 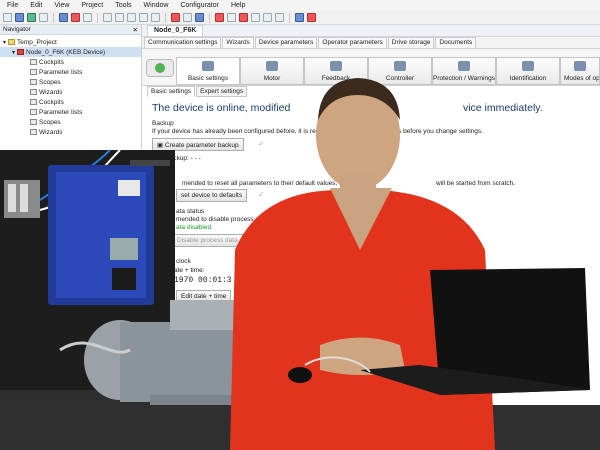 What do you see at coordinates (528, 78) in the screenshot?
I see `wizard-step-label: Identification` at bounding box center [528, 78].